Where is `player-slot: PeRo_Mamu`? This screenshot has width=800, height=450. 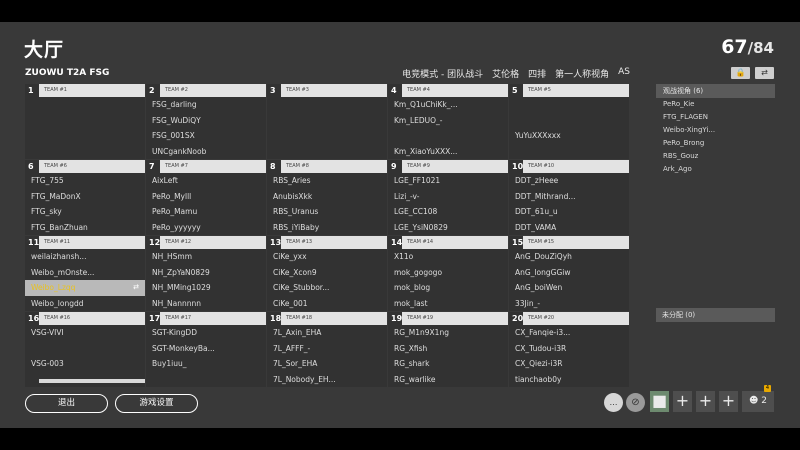 player-slot: PeRo_Mamu is located at coordinates (206, 212).